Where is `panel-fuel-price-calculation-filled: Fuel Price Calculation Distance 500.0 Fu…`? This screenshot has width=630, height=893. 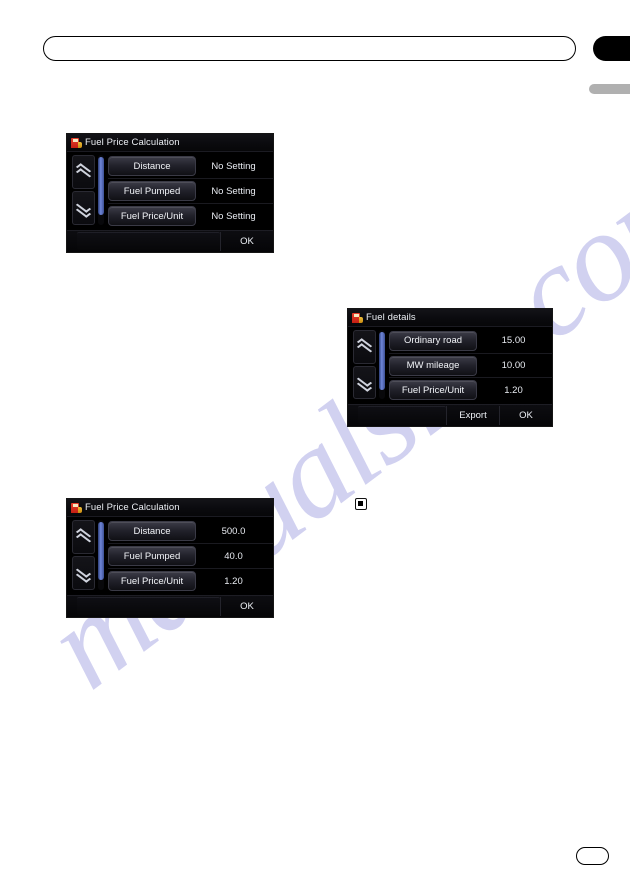
panel-fuel-price-calculation-filled: Fuel Price Calculation Distance 500.0 Fu… is located at coordinates (170, 558).